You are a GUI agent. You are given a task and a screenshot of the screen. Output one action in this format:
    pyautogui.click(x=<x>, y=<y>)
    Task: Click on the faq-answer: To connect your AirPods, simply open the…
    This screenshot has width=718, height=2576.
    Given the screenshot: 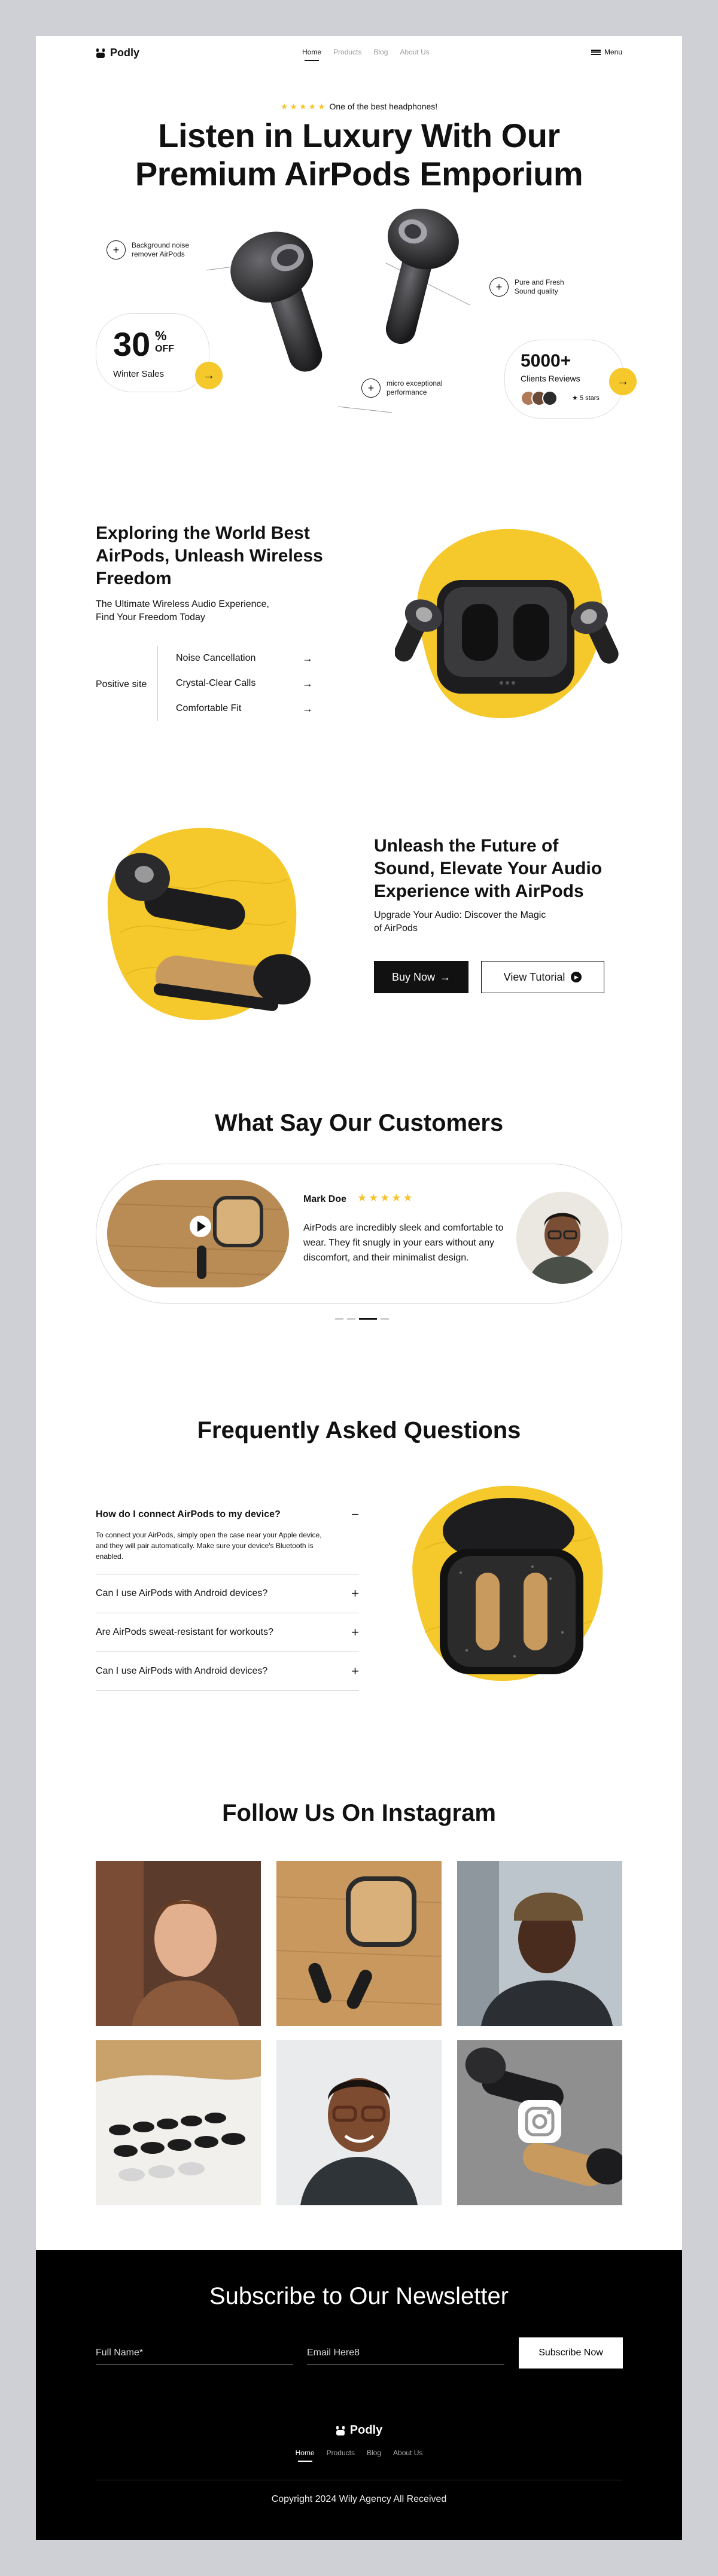 What is the action you would take?
    pyautogui.click(x=209, y=1546)
    